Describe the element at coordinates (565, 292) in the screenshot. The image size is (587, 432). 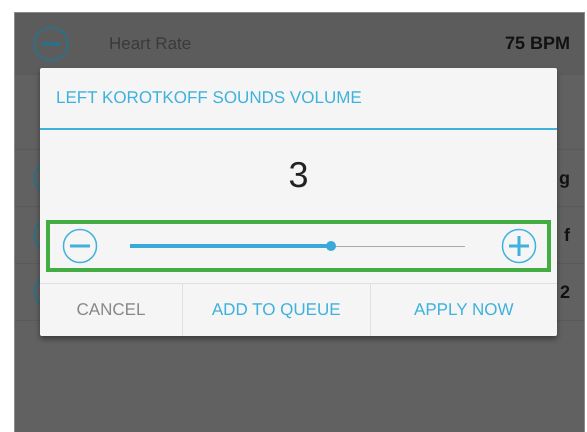
I see `row-value: 2` at that location.